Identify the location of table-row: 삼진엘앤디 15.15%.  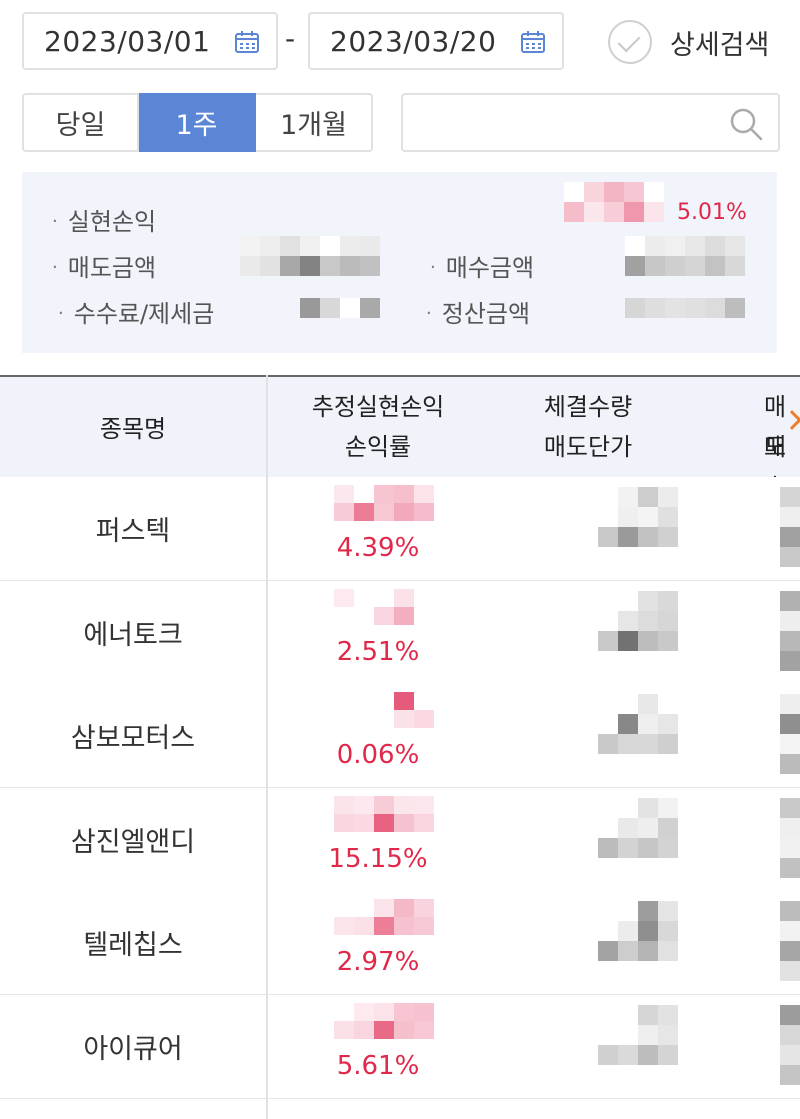
(400, 839).